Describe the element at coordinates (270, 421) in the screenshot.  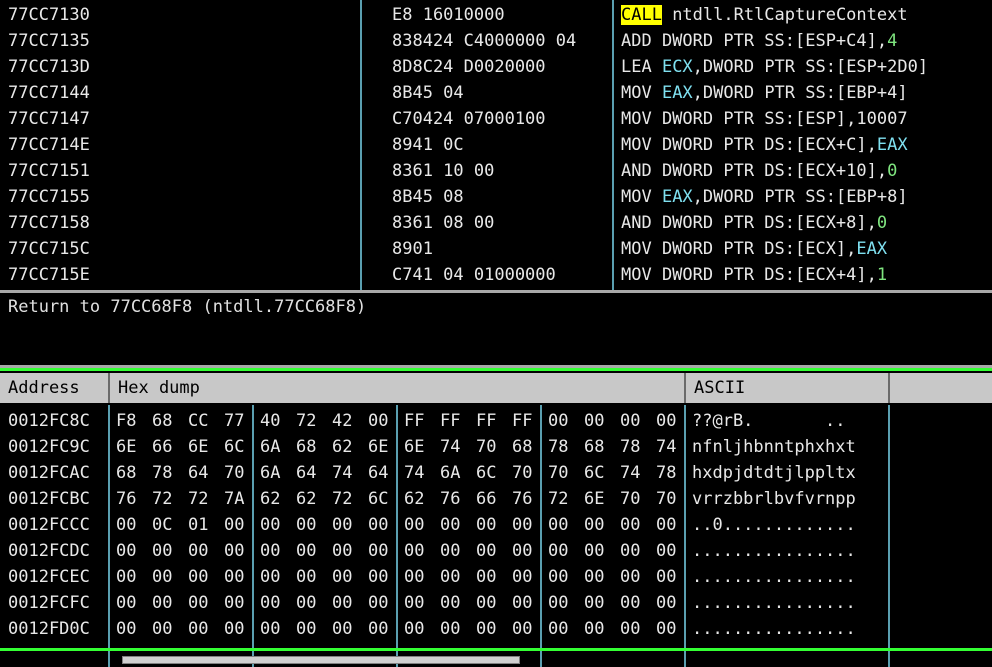
I see `dump-byte: 40` at that location.